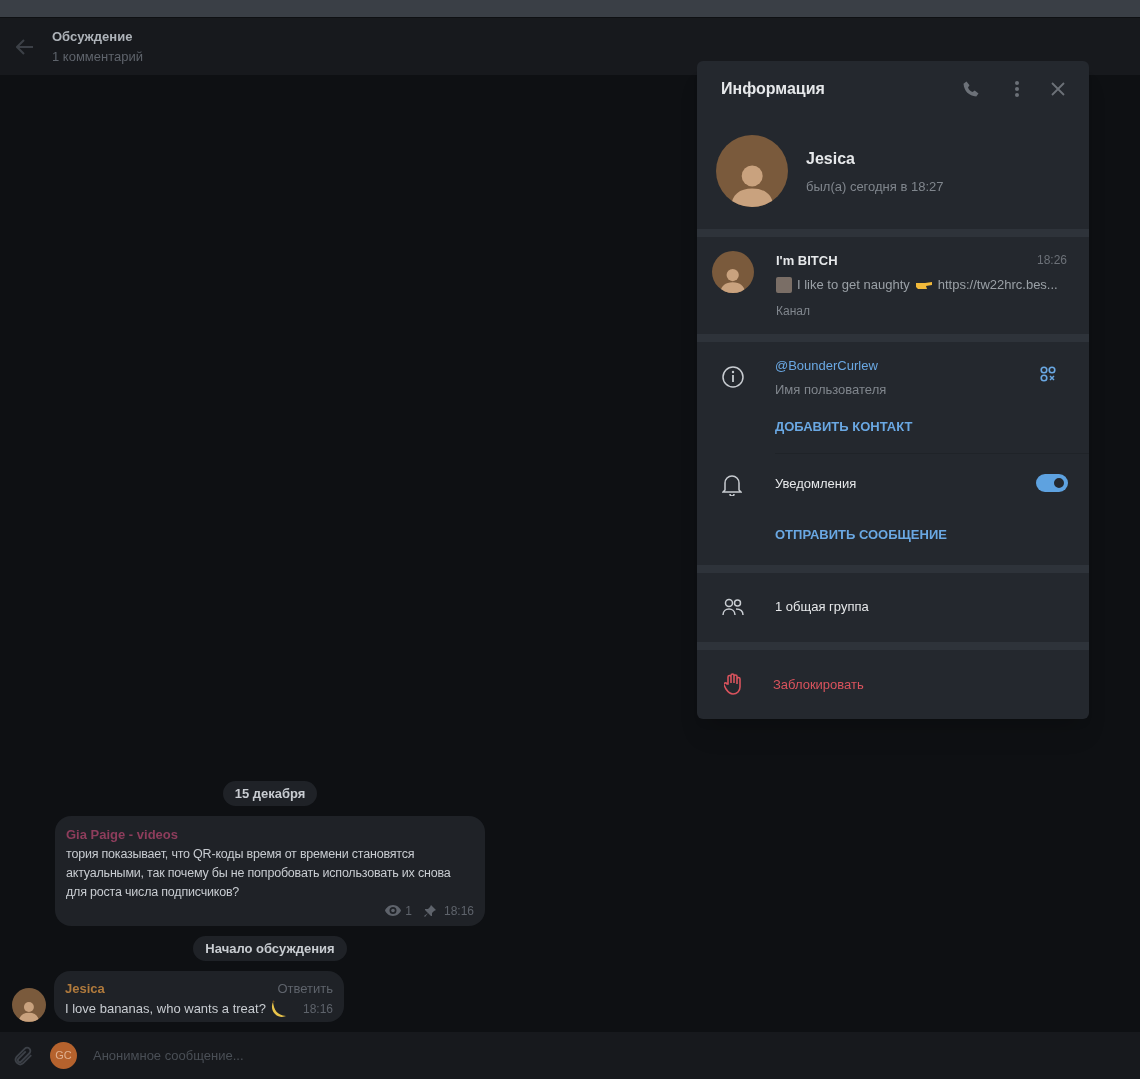 Image resolution: width=1140 pixels, height=1079 pixels. Describe the element at coordinates (393, 910) in the screenshot. I see `eye-icon` at that location.